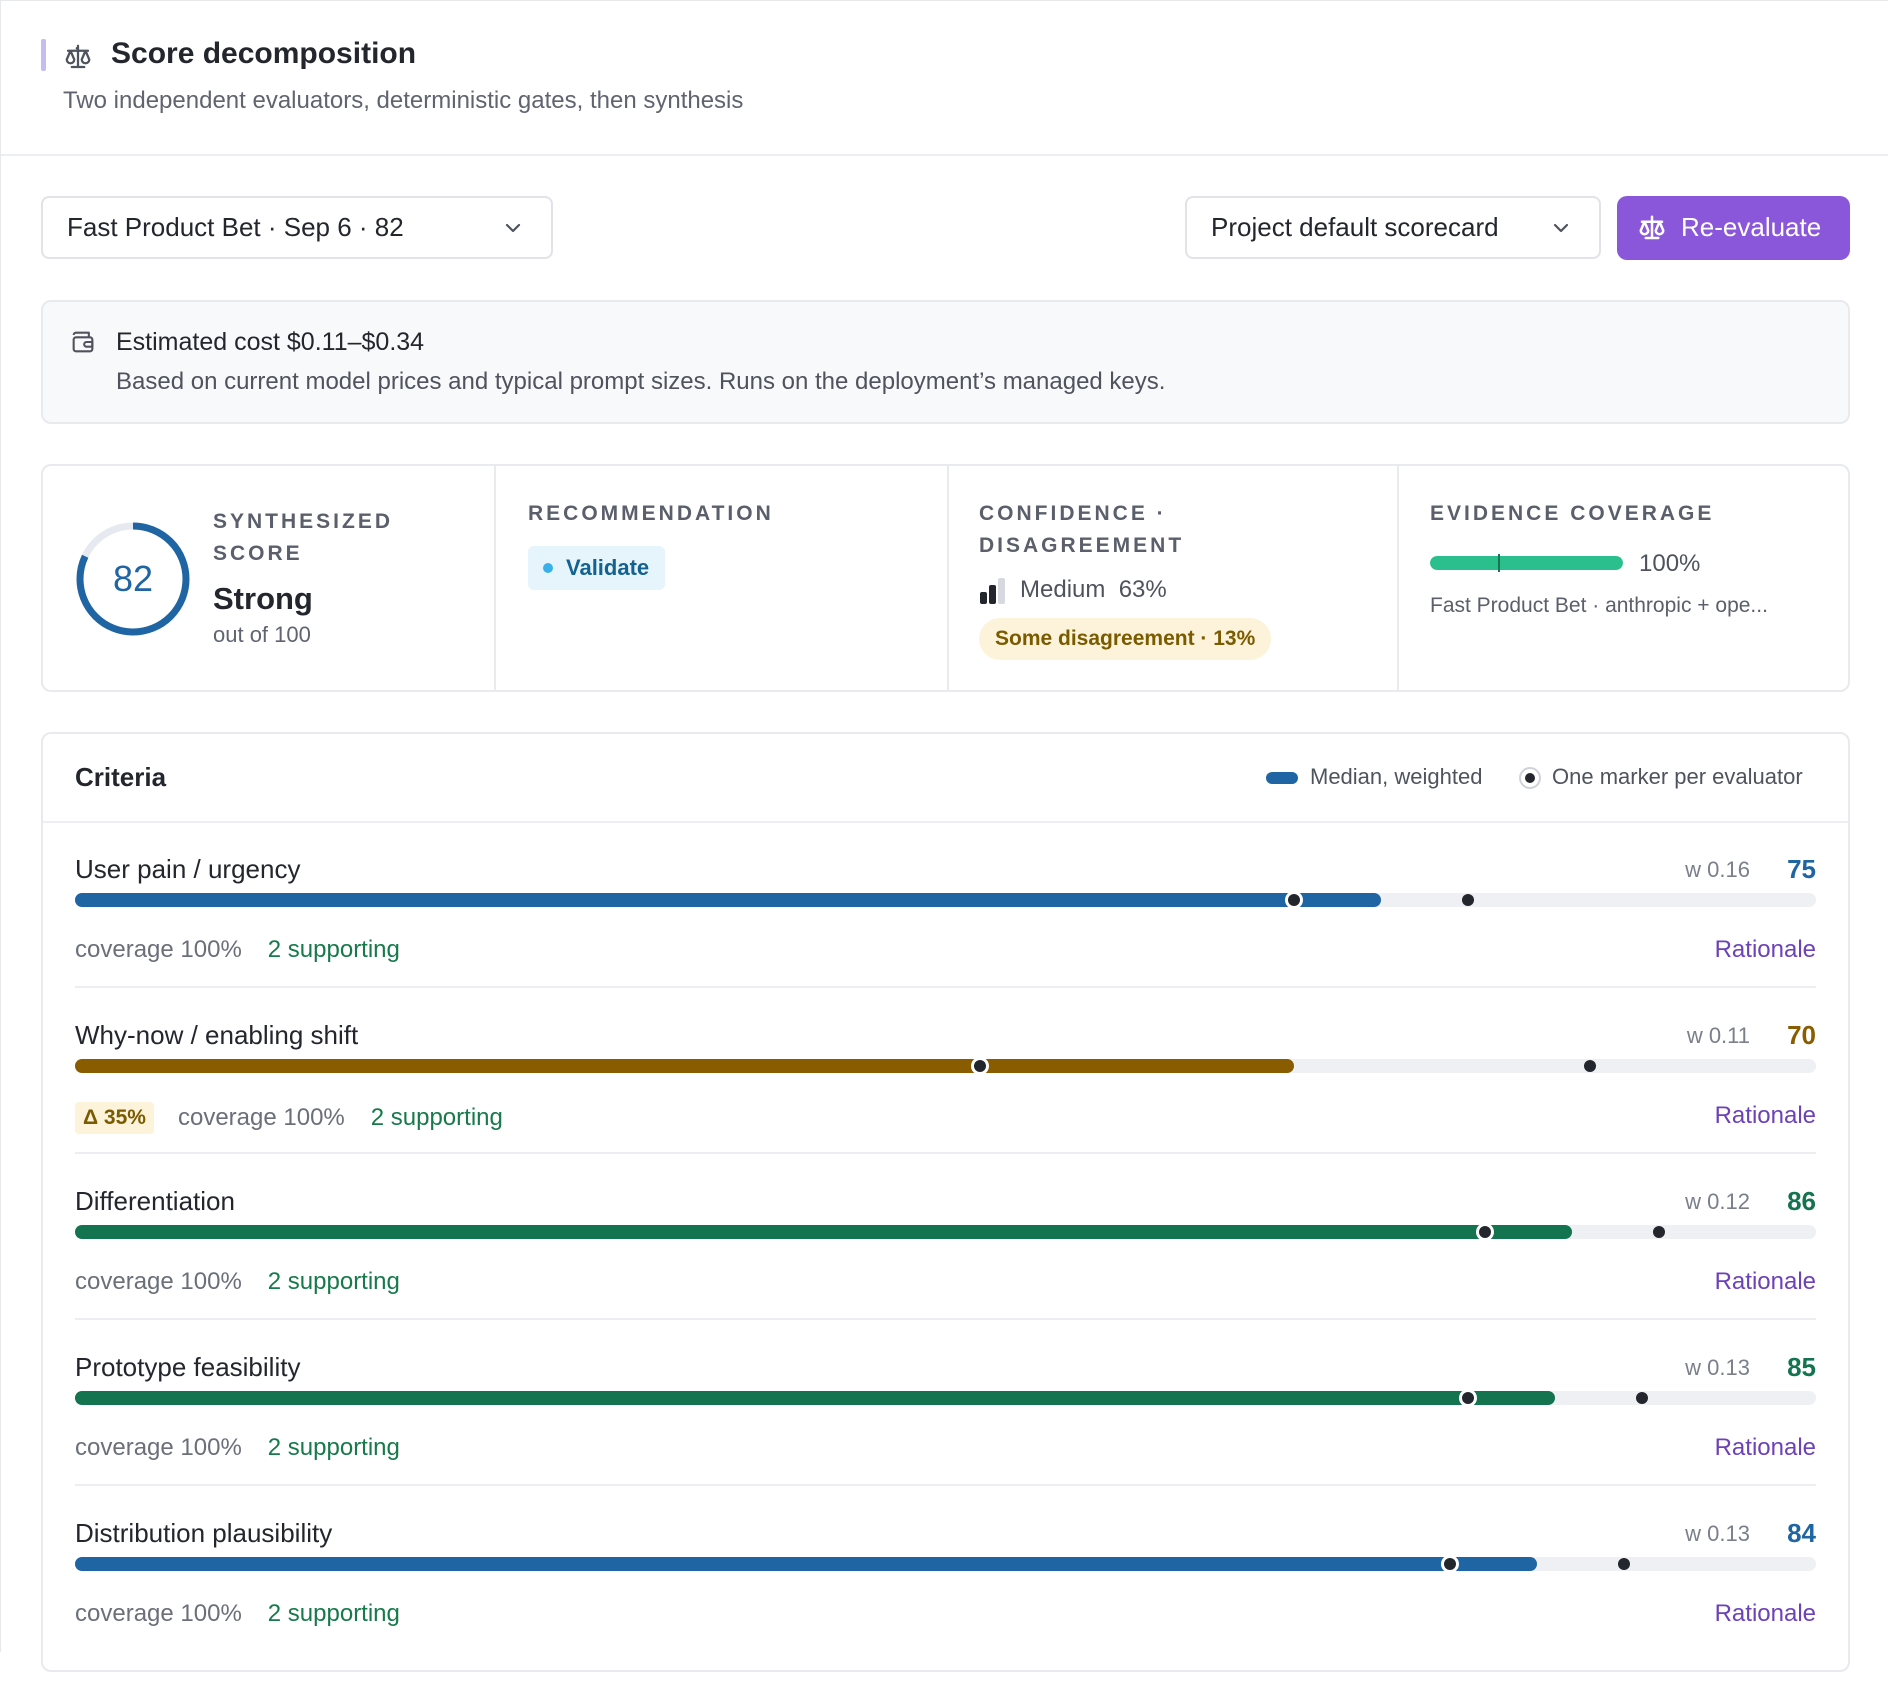  I want to click on legend-marker-label: One marker per evaluator, so click(1677, 776).